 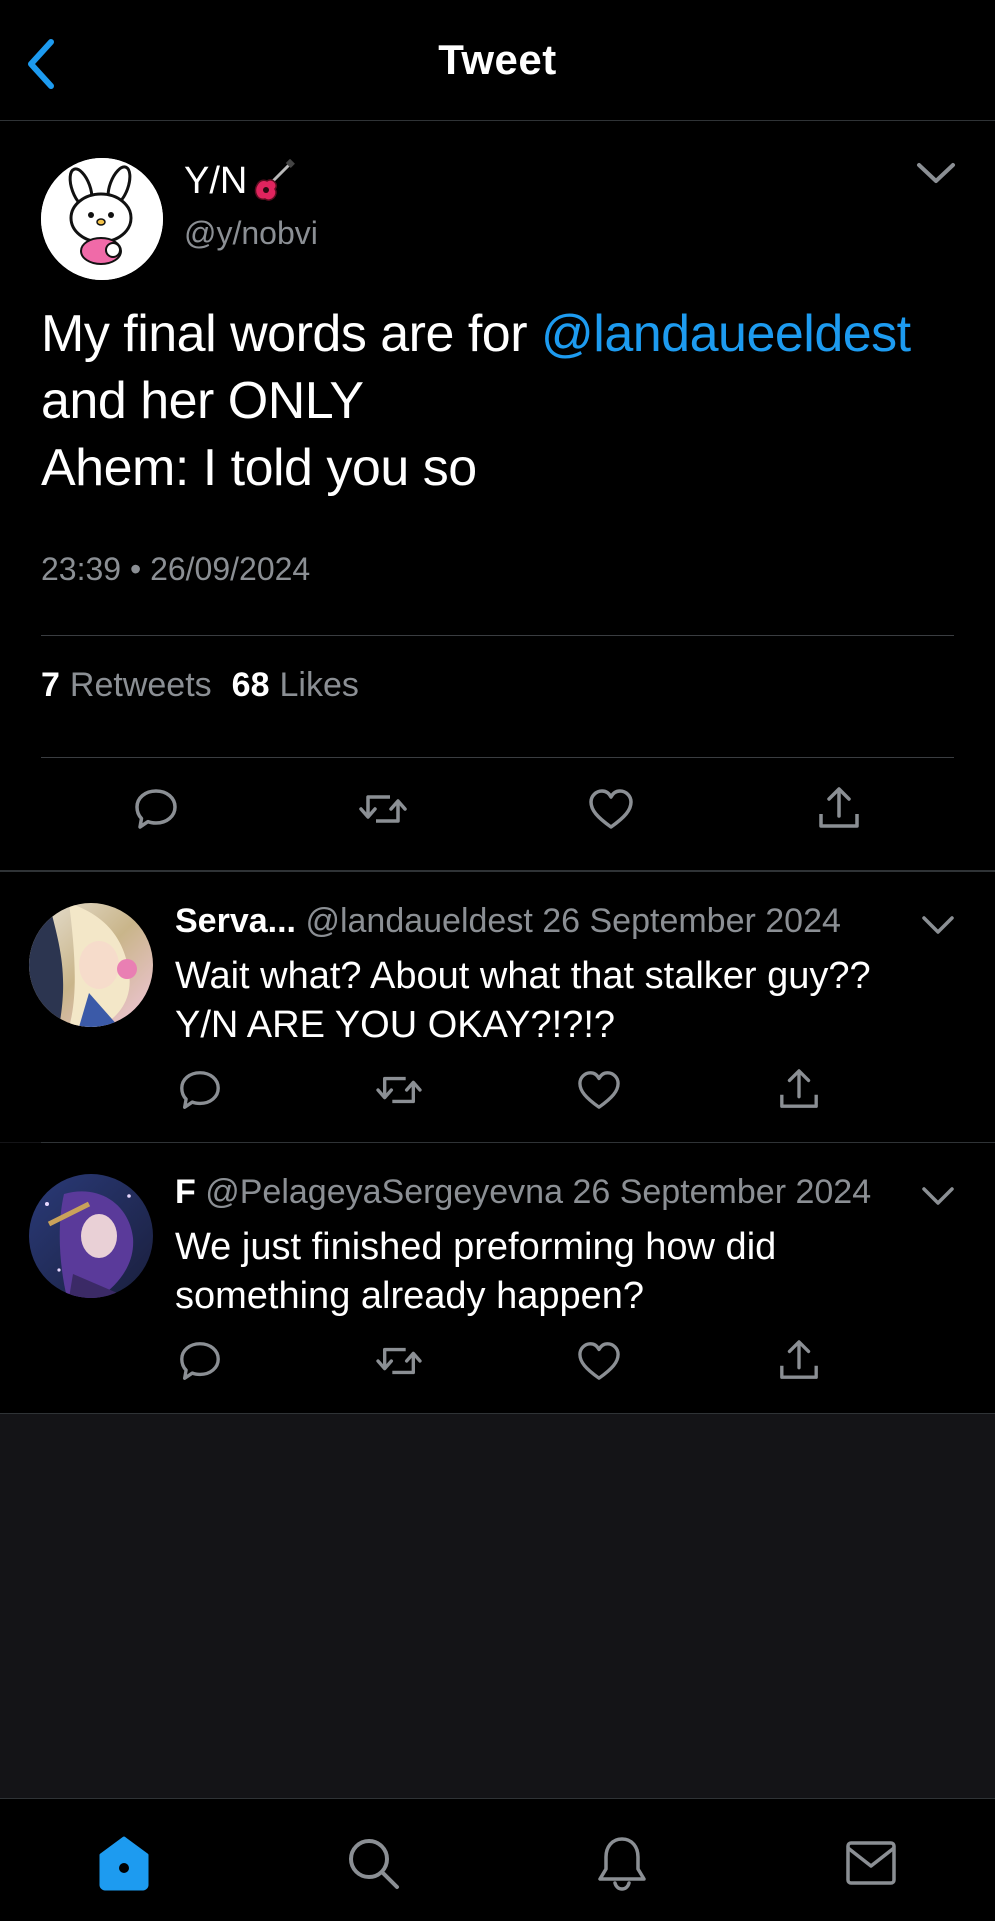 I want to click on home-icon, so click(x=124, y=1863).